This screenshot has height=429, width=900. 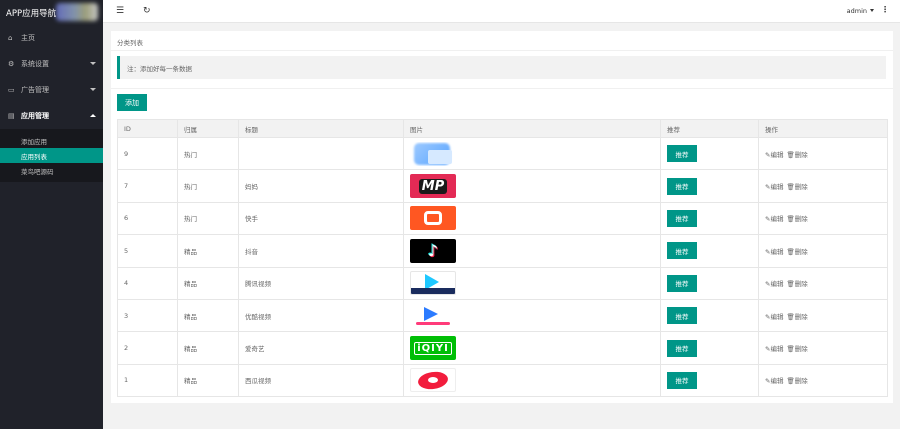 What do you see at coordinates (11, 64) in the screenshot?
I see `gear-icon: ⚙` at bounding box center [11, 64].